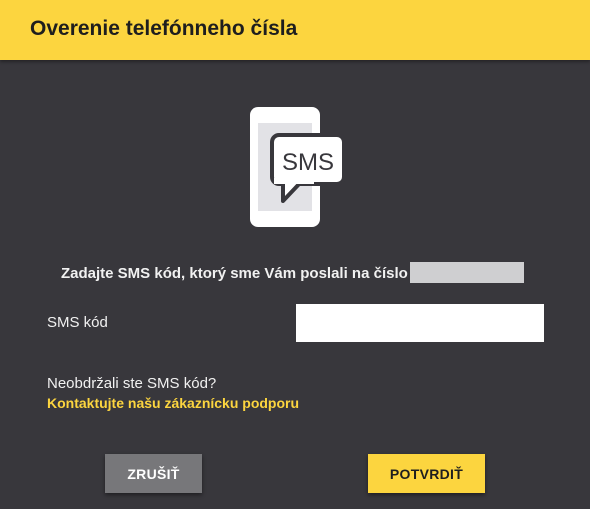  What do you see at coordinates (173, 403) in the screenshot?
I see `contact-support-link: Kontaktujte našu zákaznícku podporu` at bounding box center [173, 403].